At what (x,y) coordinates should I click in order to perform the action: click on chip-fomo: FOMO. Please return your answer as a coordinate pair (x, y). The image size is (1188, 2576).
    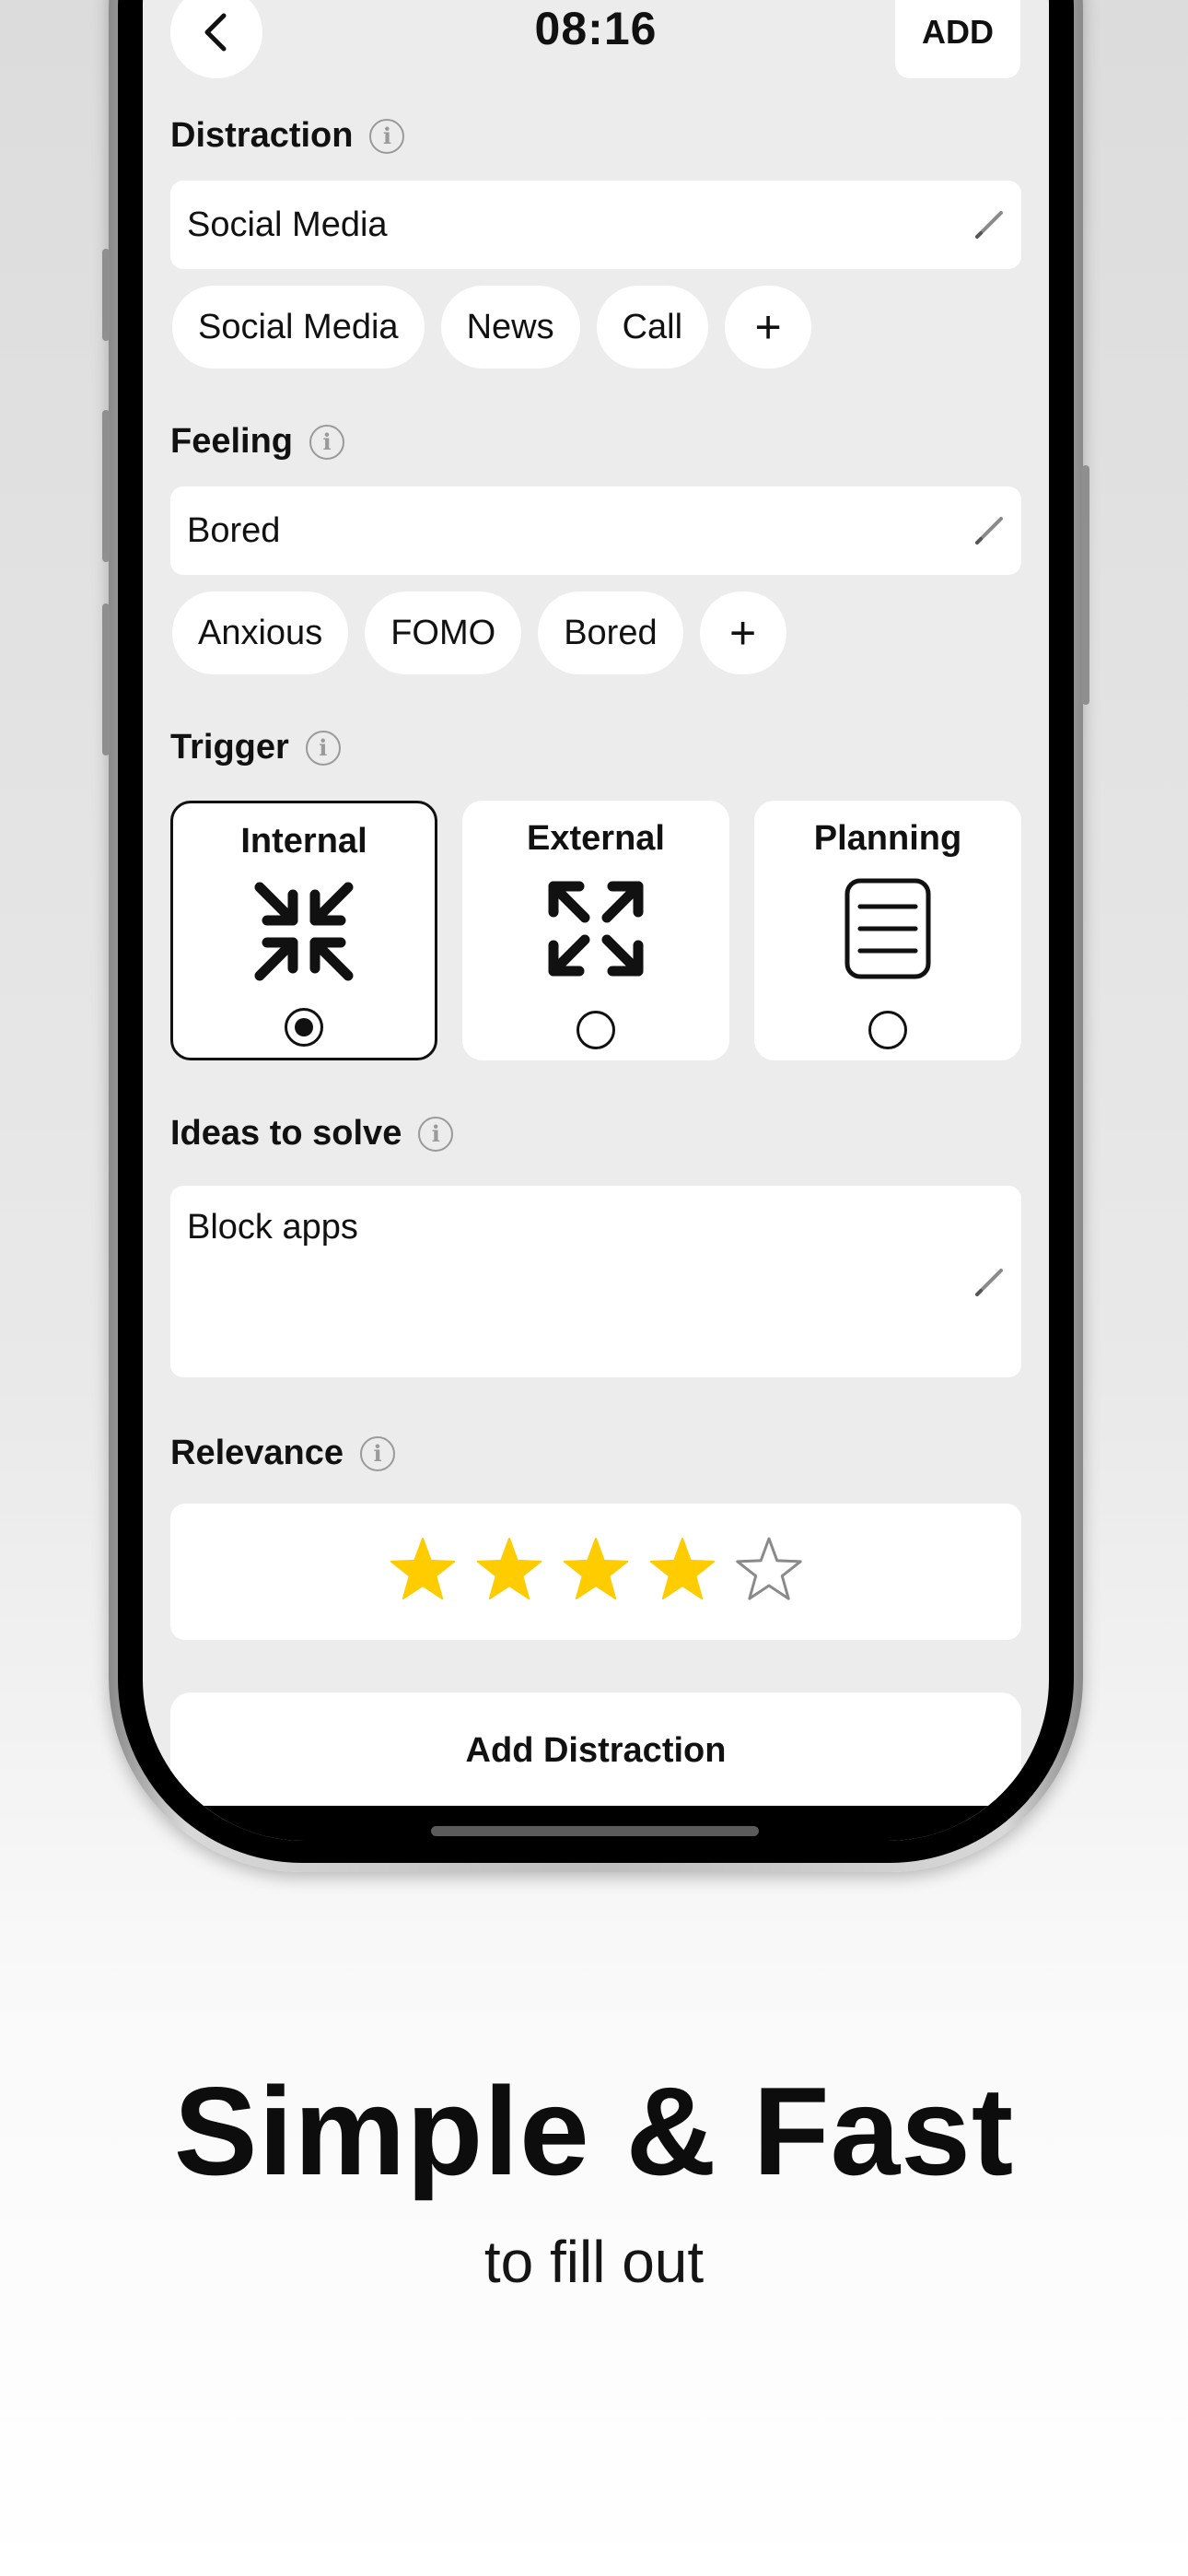
    Looking at the image, I should click on (444, 632).